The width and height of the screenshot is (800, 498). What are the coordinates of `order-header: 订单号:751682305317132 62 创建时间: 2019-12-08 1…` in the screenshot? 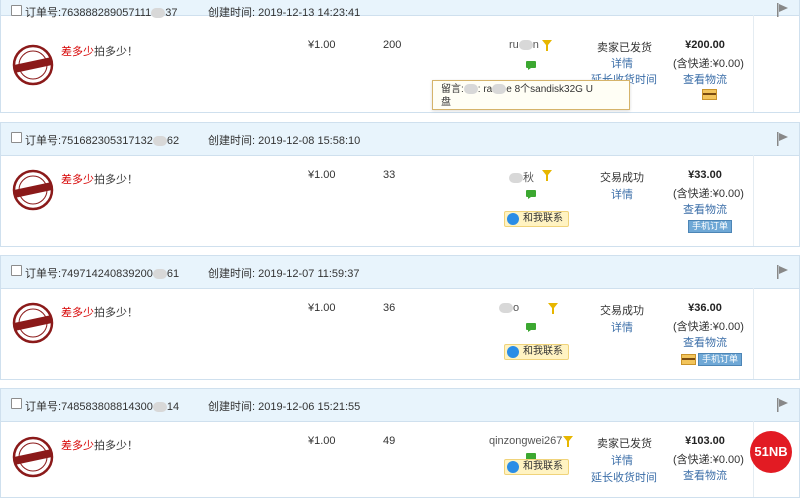 It's located at (400, 139).